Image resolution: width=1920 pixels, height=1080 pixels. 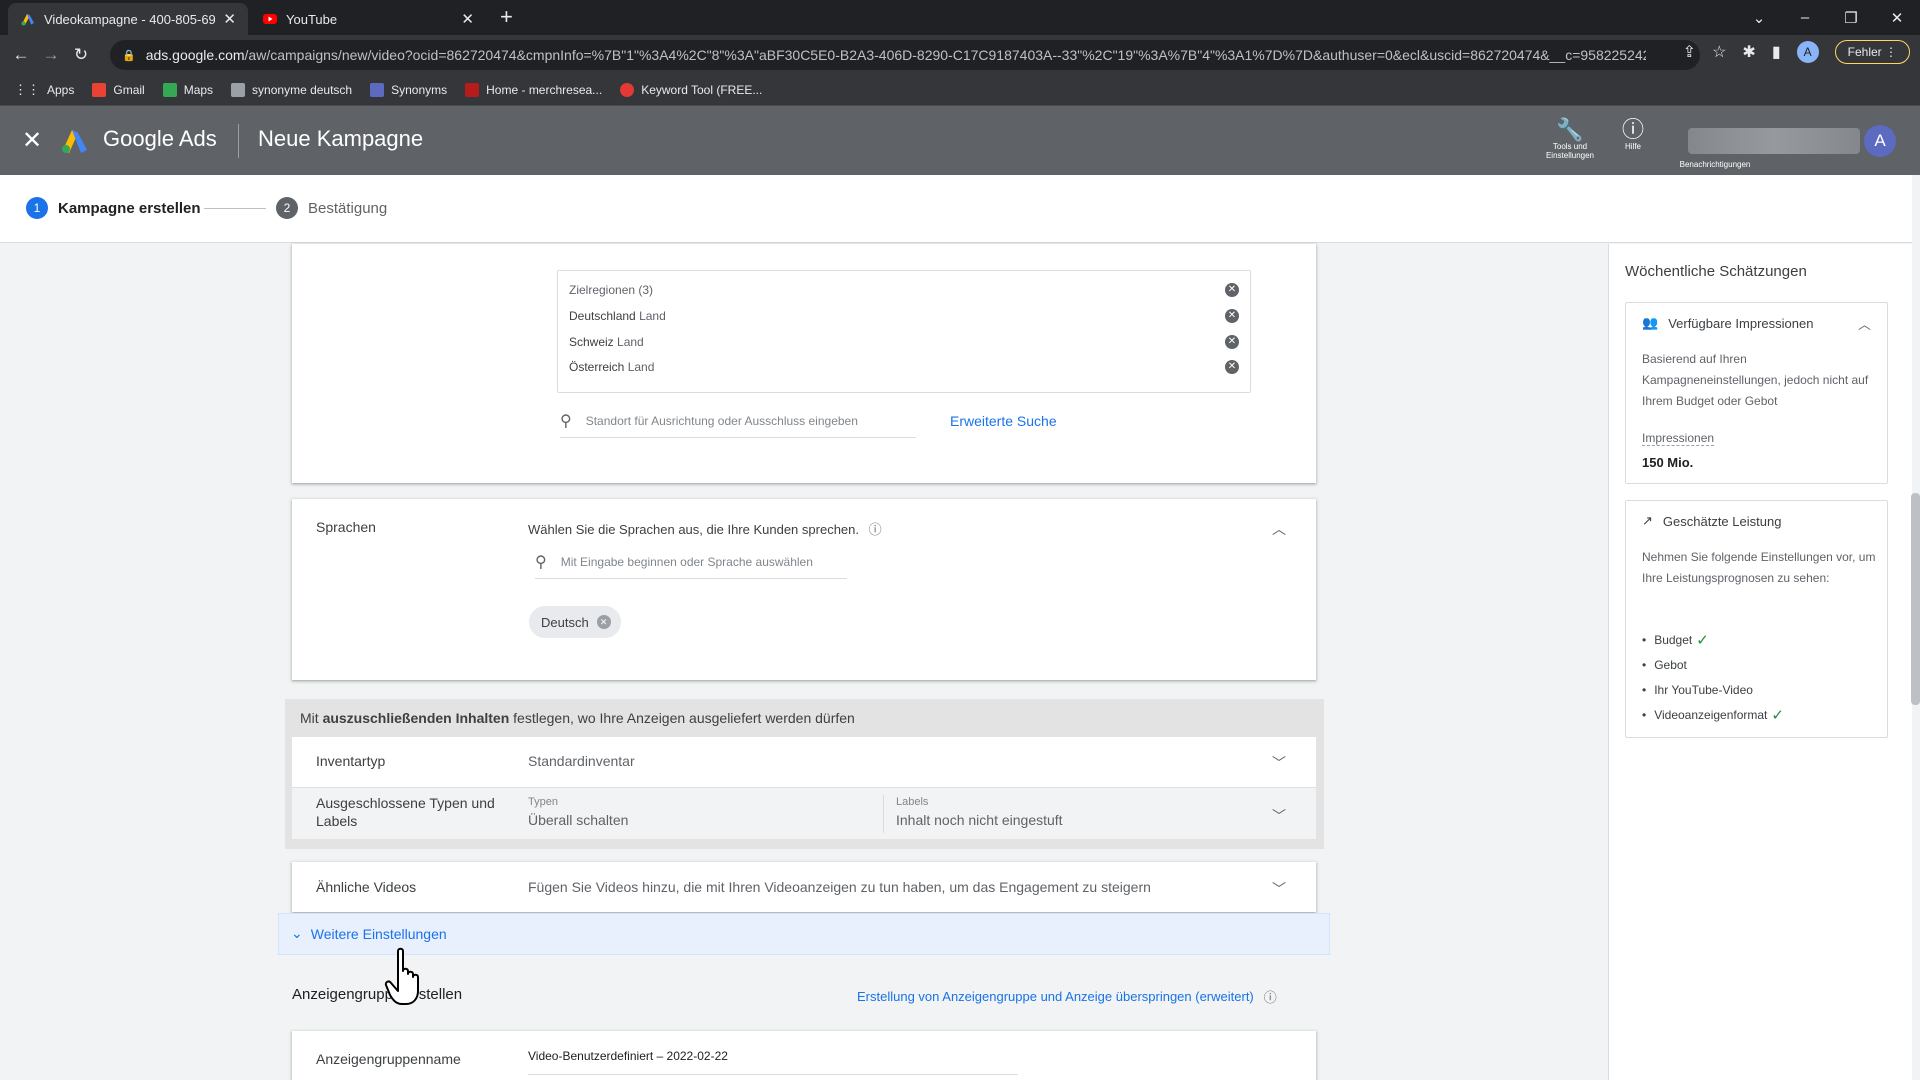 What do you see at coordinates (408, 90) in the screenshot?
I see `bookmark-synonyms: Synonyms` at bounding box center [408, 90].